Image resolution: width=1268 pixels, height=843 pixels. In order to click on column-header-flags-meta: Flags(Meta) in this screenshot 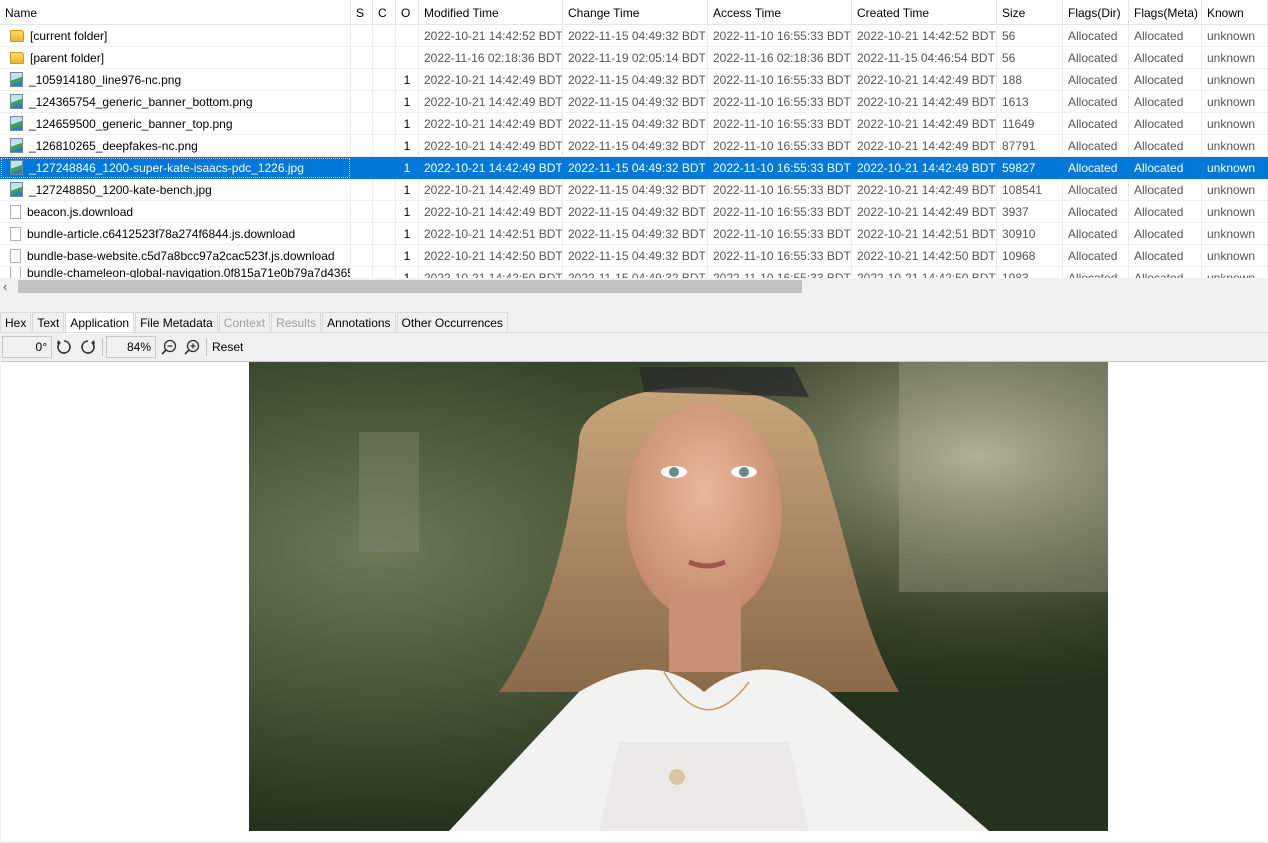, I will do `click(1165, 12)`.